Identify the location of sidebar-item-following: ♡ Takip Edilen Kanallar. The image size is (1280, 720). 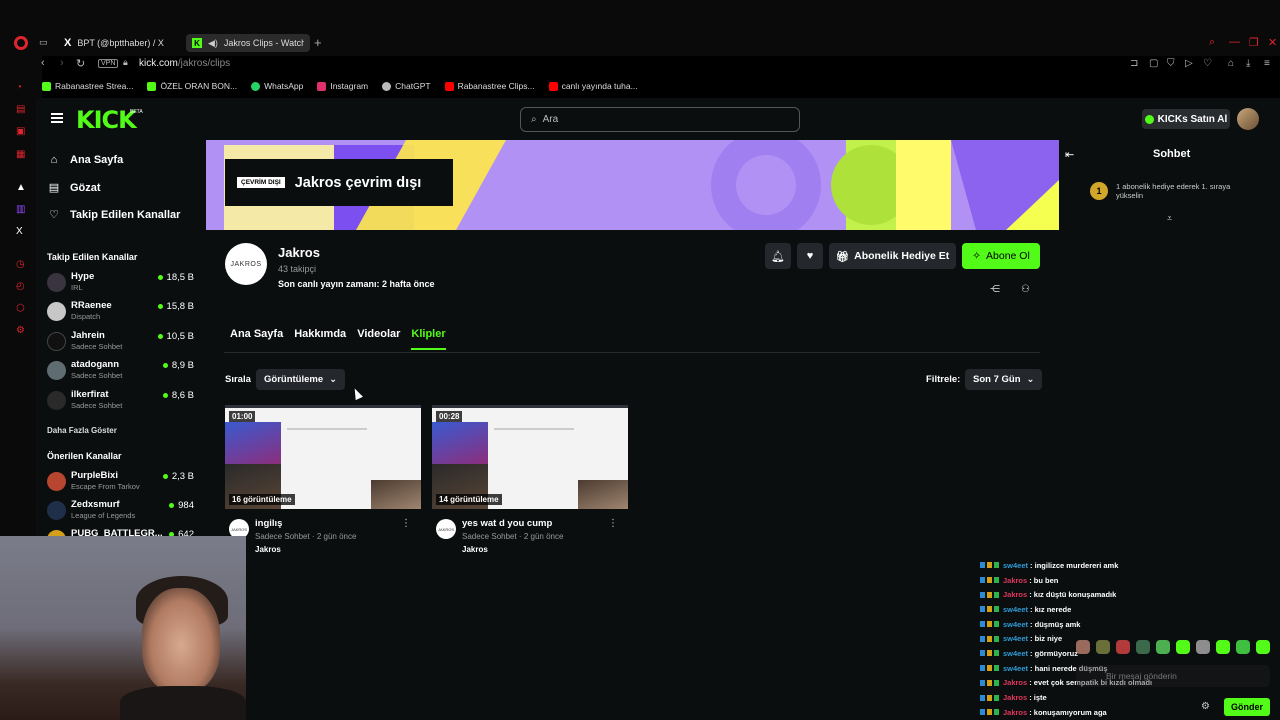
(114, 215).